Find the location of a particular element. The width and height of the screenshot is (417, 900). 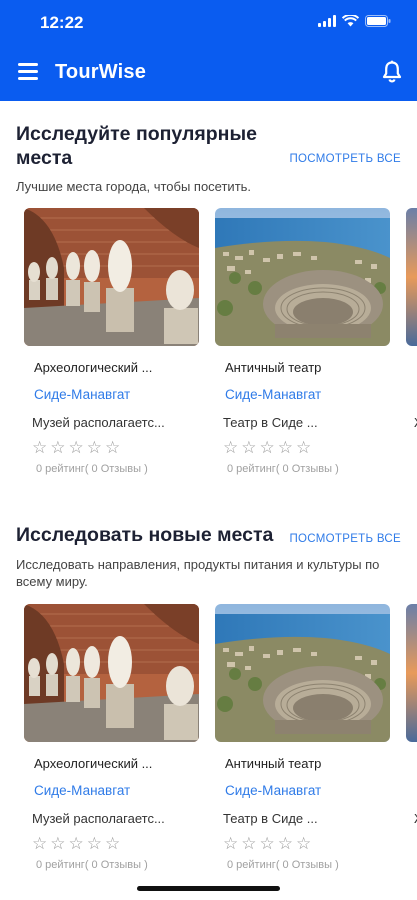

battery-icon is located at coordinates (378, 21).